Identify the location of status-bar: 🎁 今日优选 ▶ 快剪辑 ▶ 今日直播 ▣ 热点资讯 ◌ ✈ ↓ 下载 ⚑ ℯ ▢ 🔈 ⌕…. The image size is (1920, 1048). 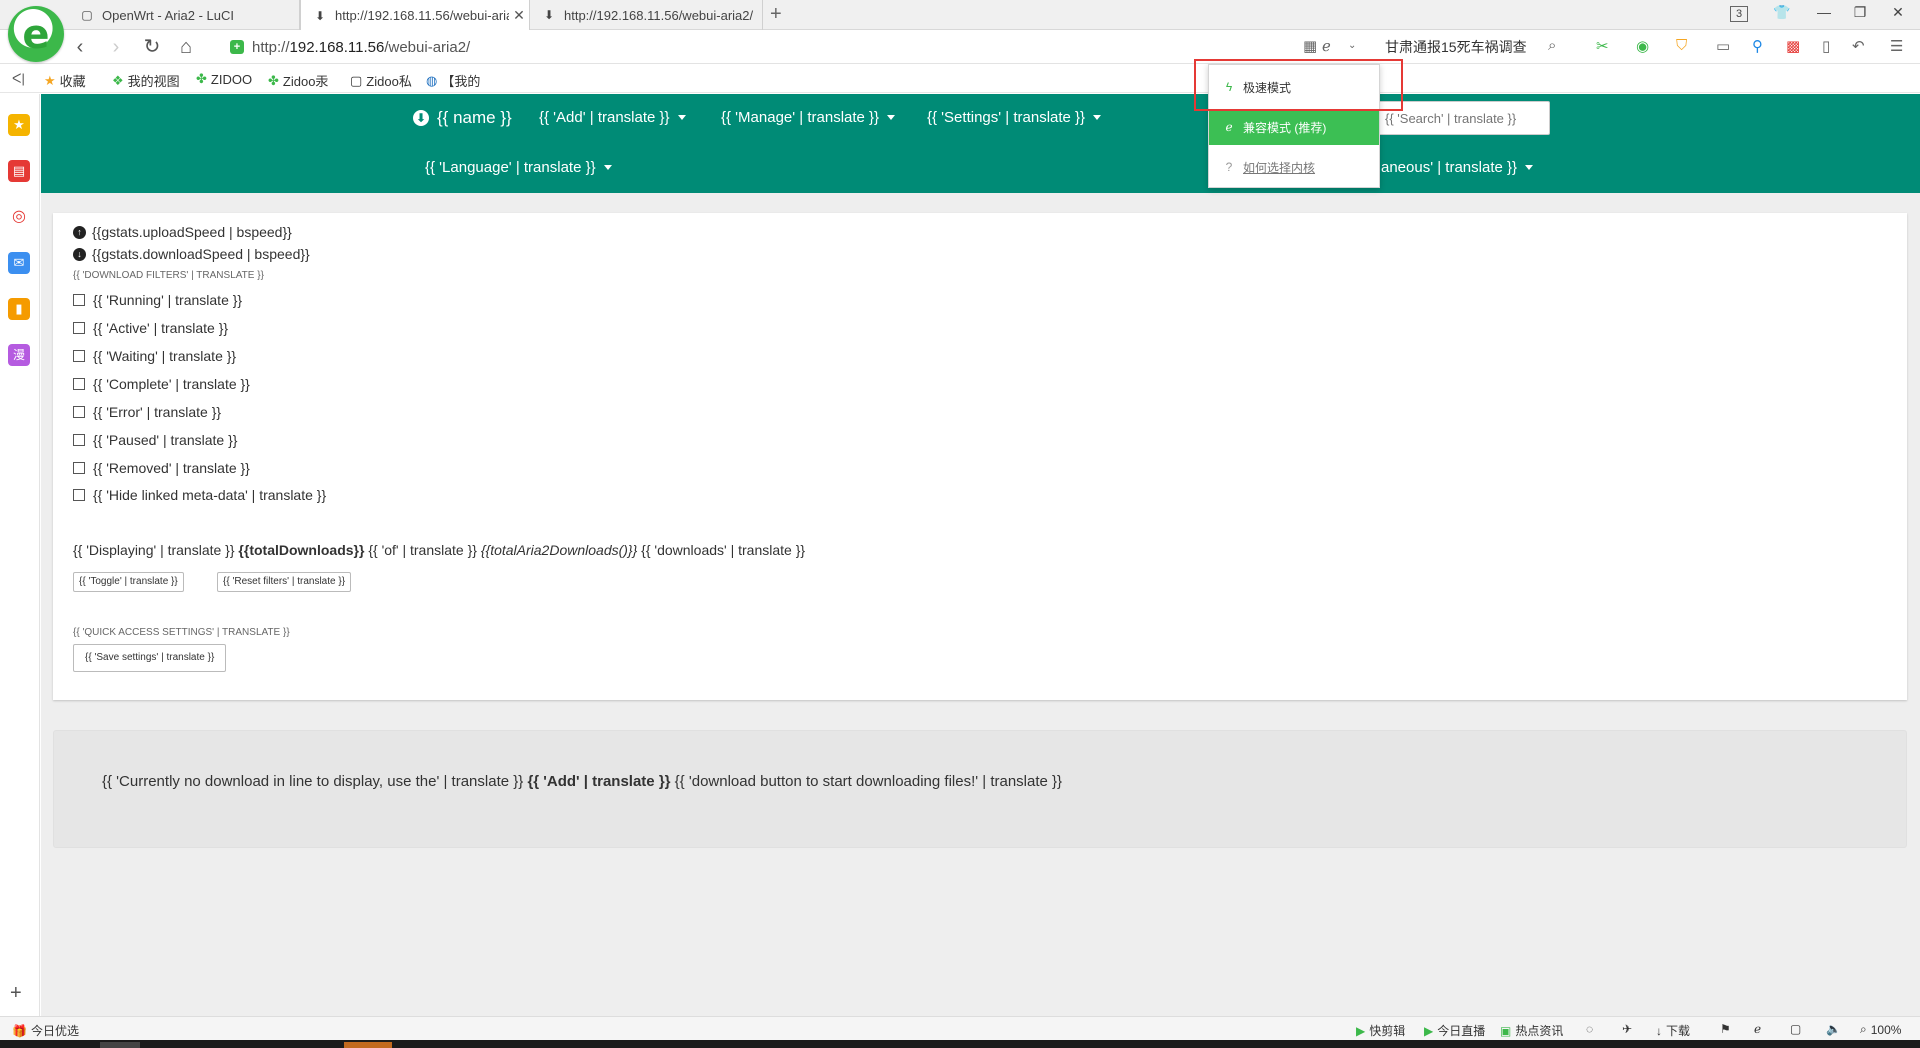
(960, 1028).